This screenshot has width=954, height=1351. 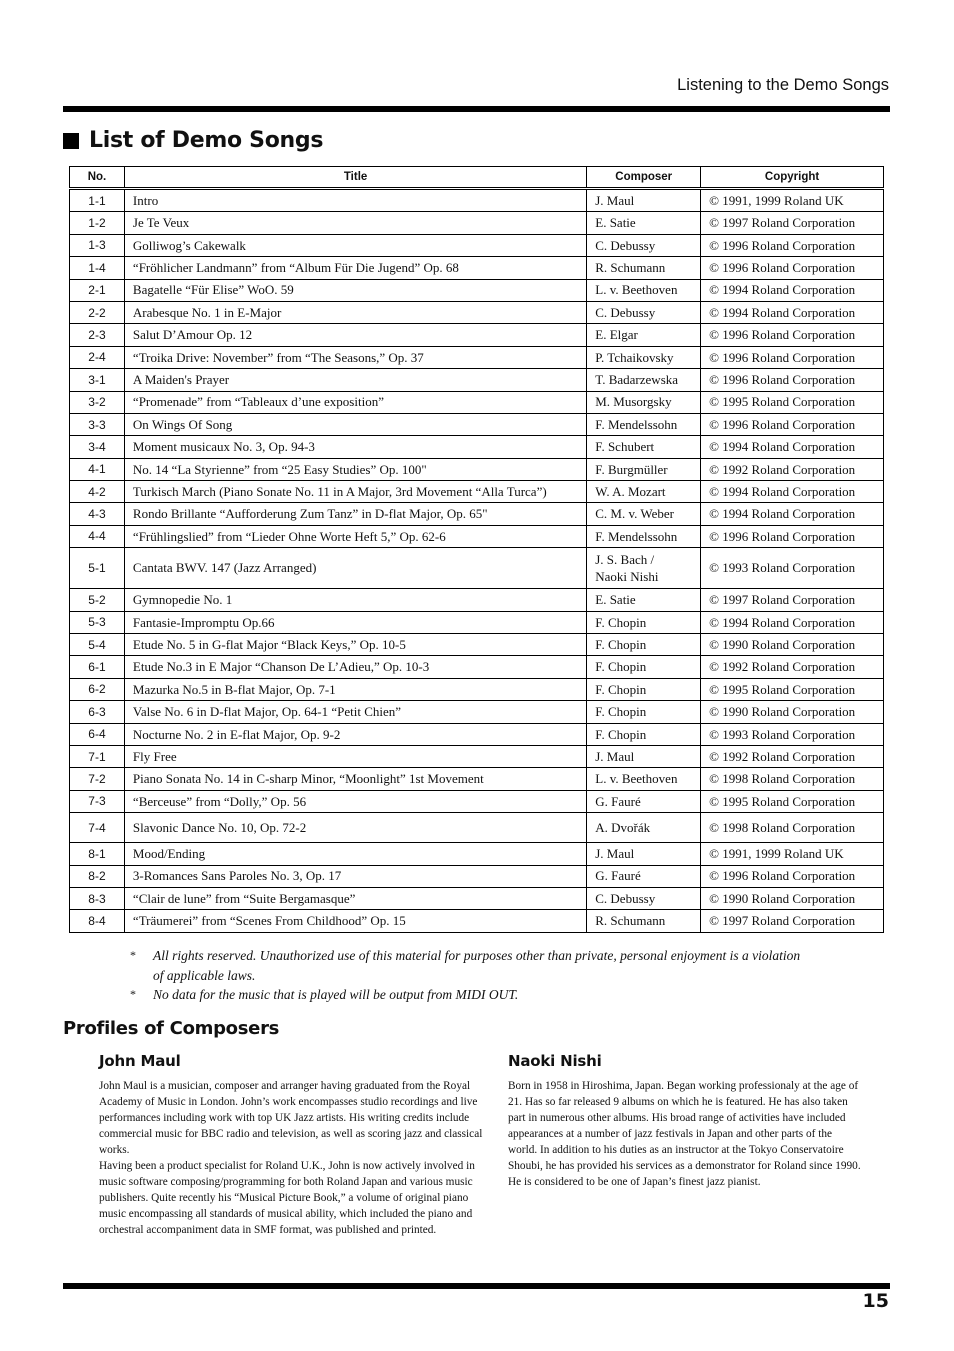 I want to click on square-bullet-icon, so click(x=71, y=140).